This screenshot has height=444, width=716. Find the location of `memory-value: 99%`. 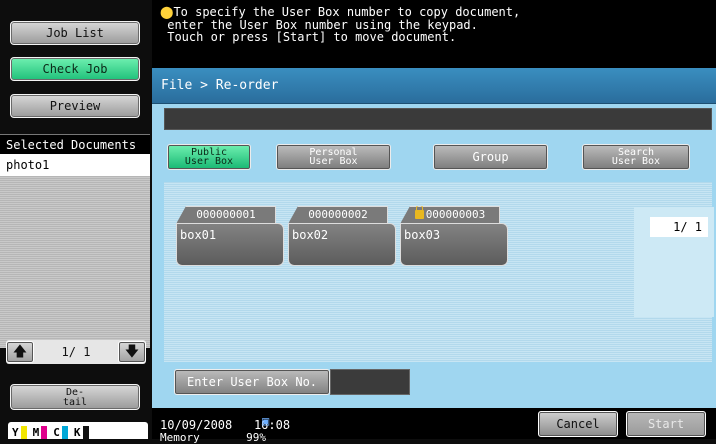

memory-value: 99% is located at coordinates (256, 437).